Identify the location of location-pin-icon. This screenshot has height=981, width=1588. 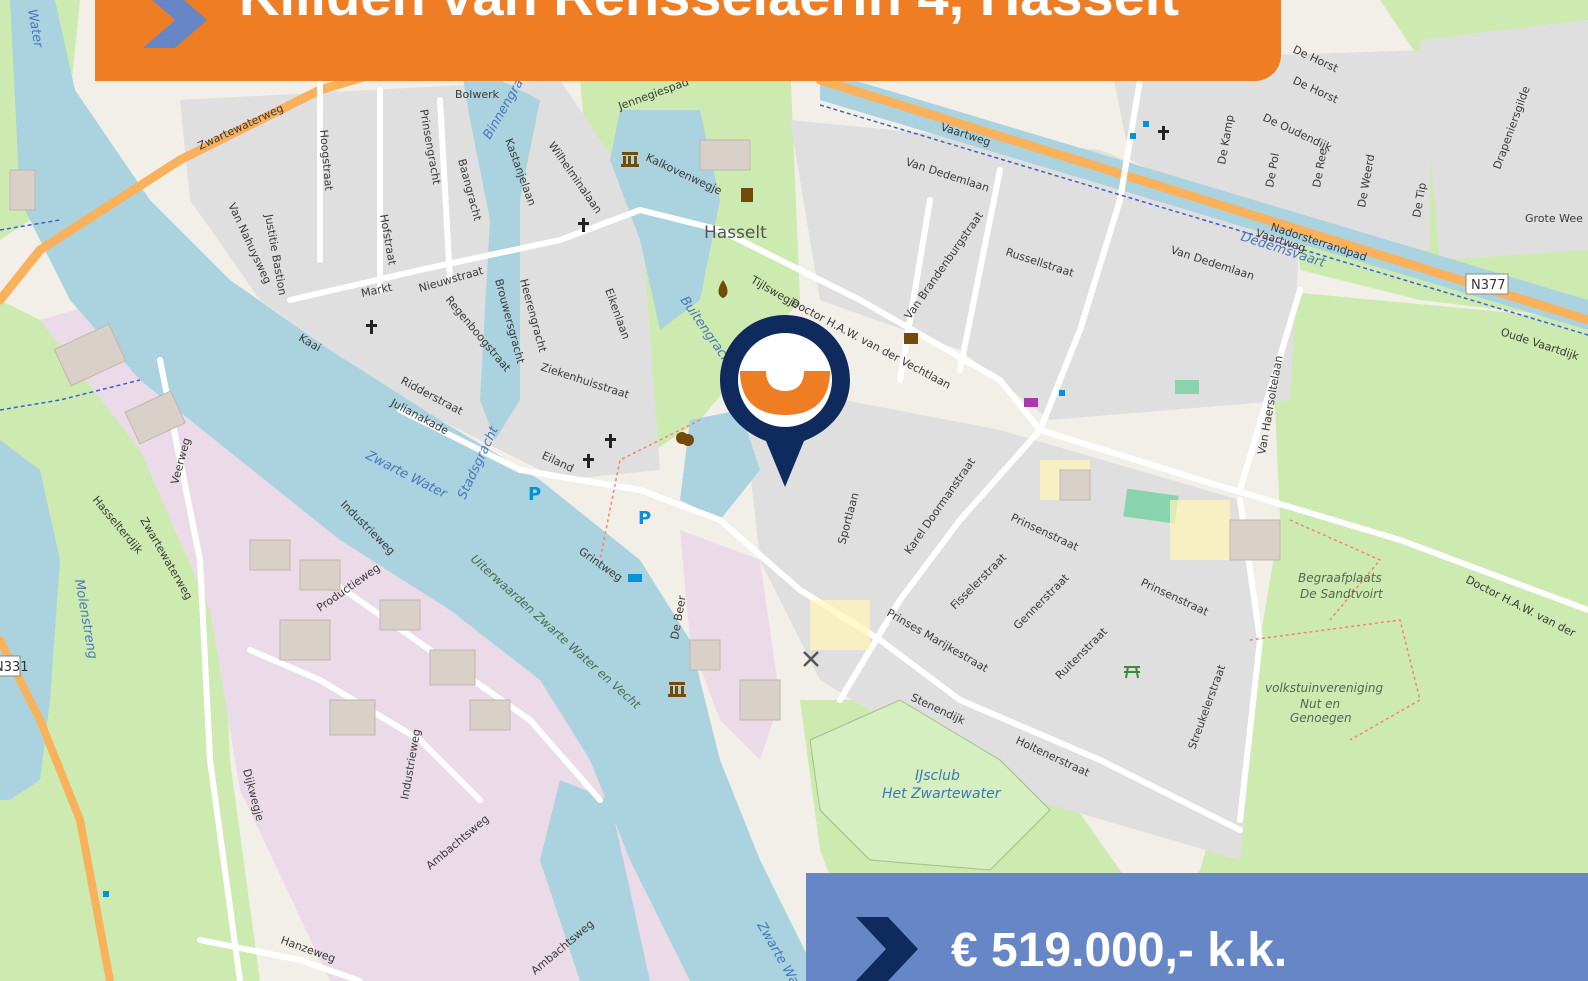
(785, 401).